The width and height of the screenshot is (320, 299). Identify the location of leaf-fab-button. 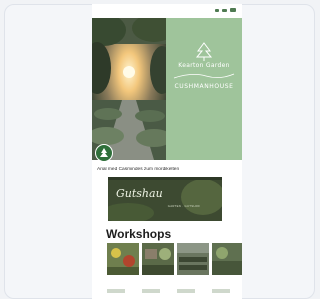
(104, 153).